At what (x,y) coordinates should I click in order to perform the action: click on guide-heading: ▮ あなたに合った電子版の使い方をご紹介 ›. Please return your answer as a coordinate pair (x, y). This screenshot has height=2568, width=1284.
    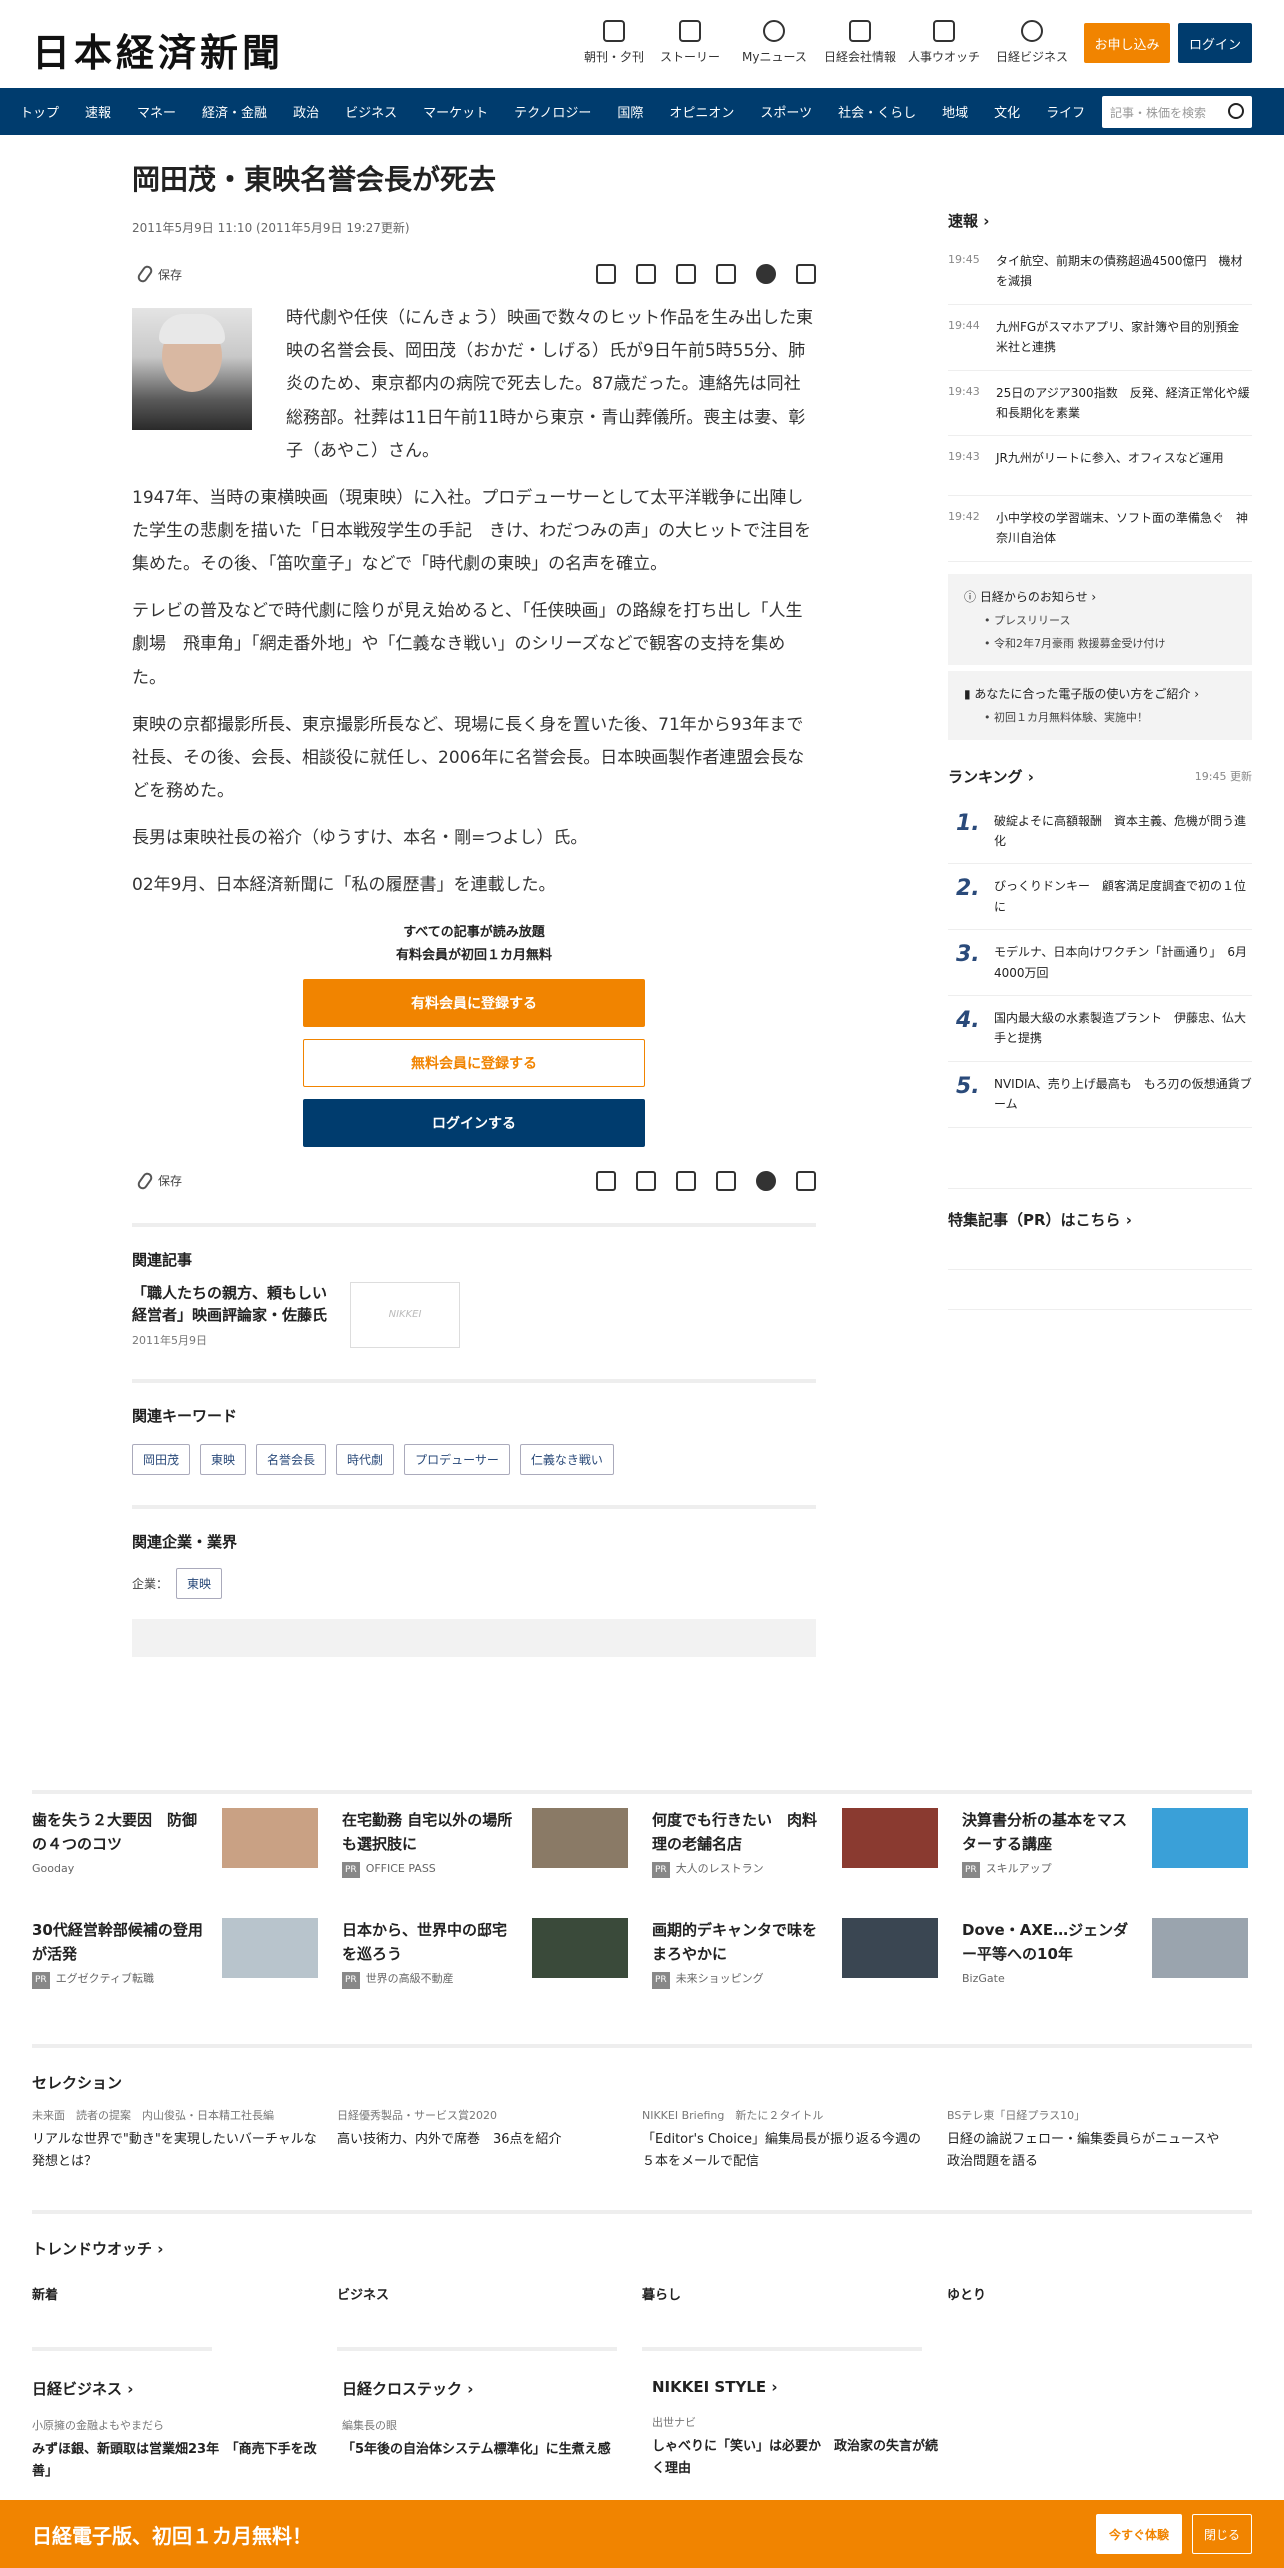
    Looking at the image, I should click on (1100, 693).